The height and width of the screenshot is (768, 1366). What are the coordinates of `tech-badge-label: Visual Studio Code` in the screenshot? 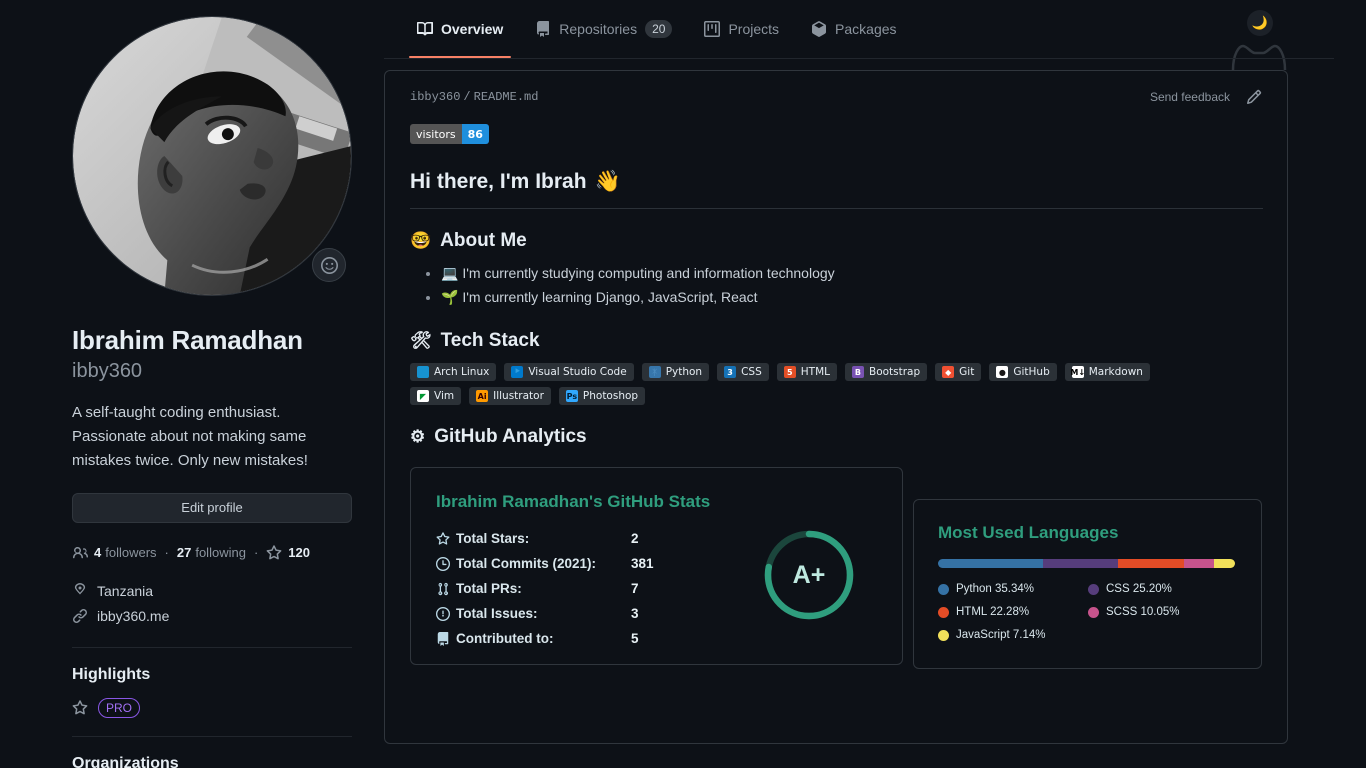 It's located at (577, 372).